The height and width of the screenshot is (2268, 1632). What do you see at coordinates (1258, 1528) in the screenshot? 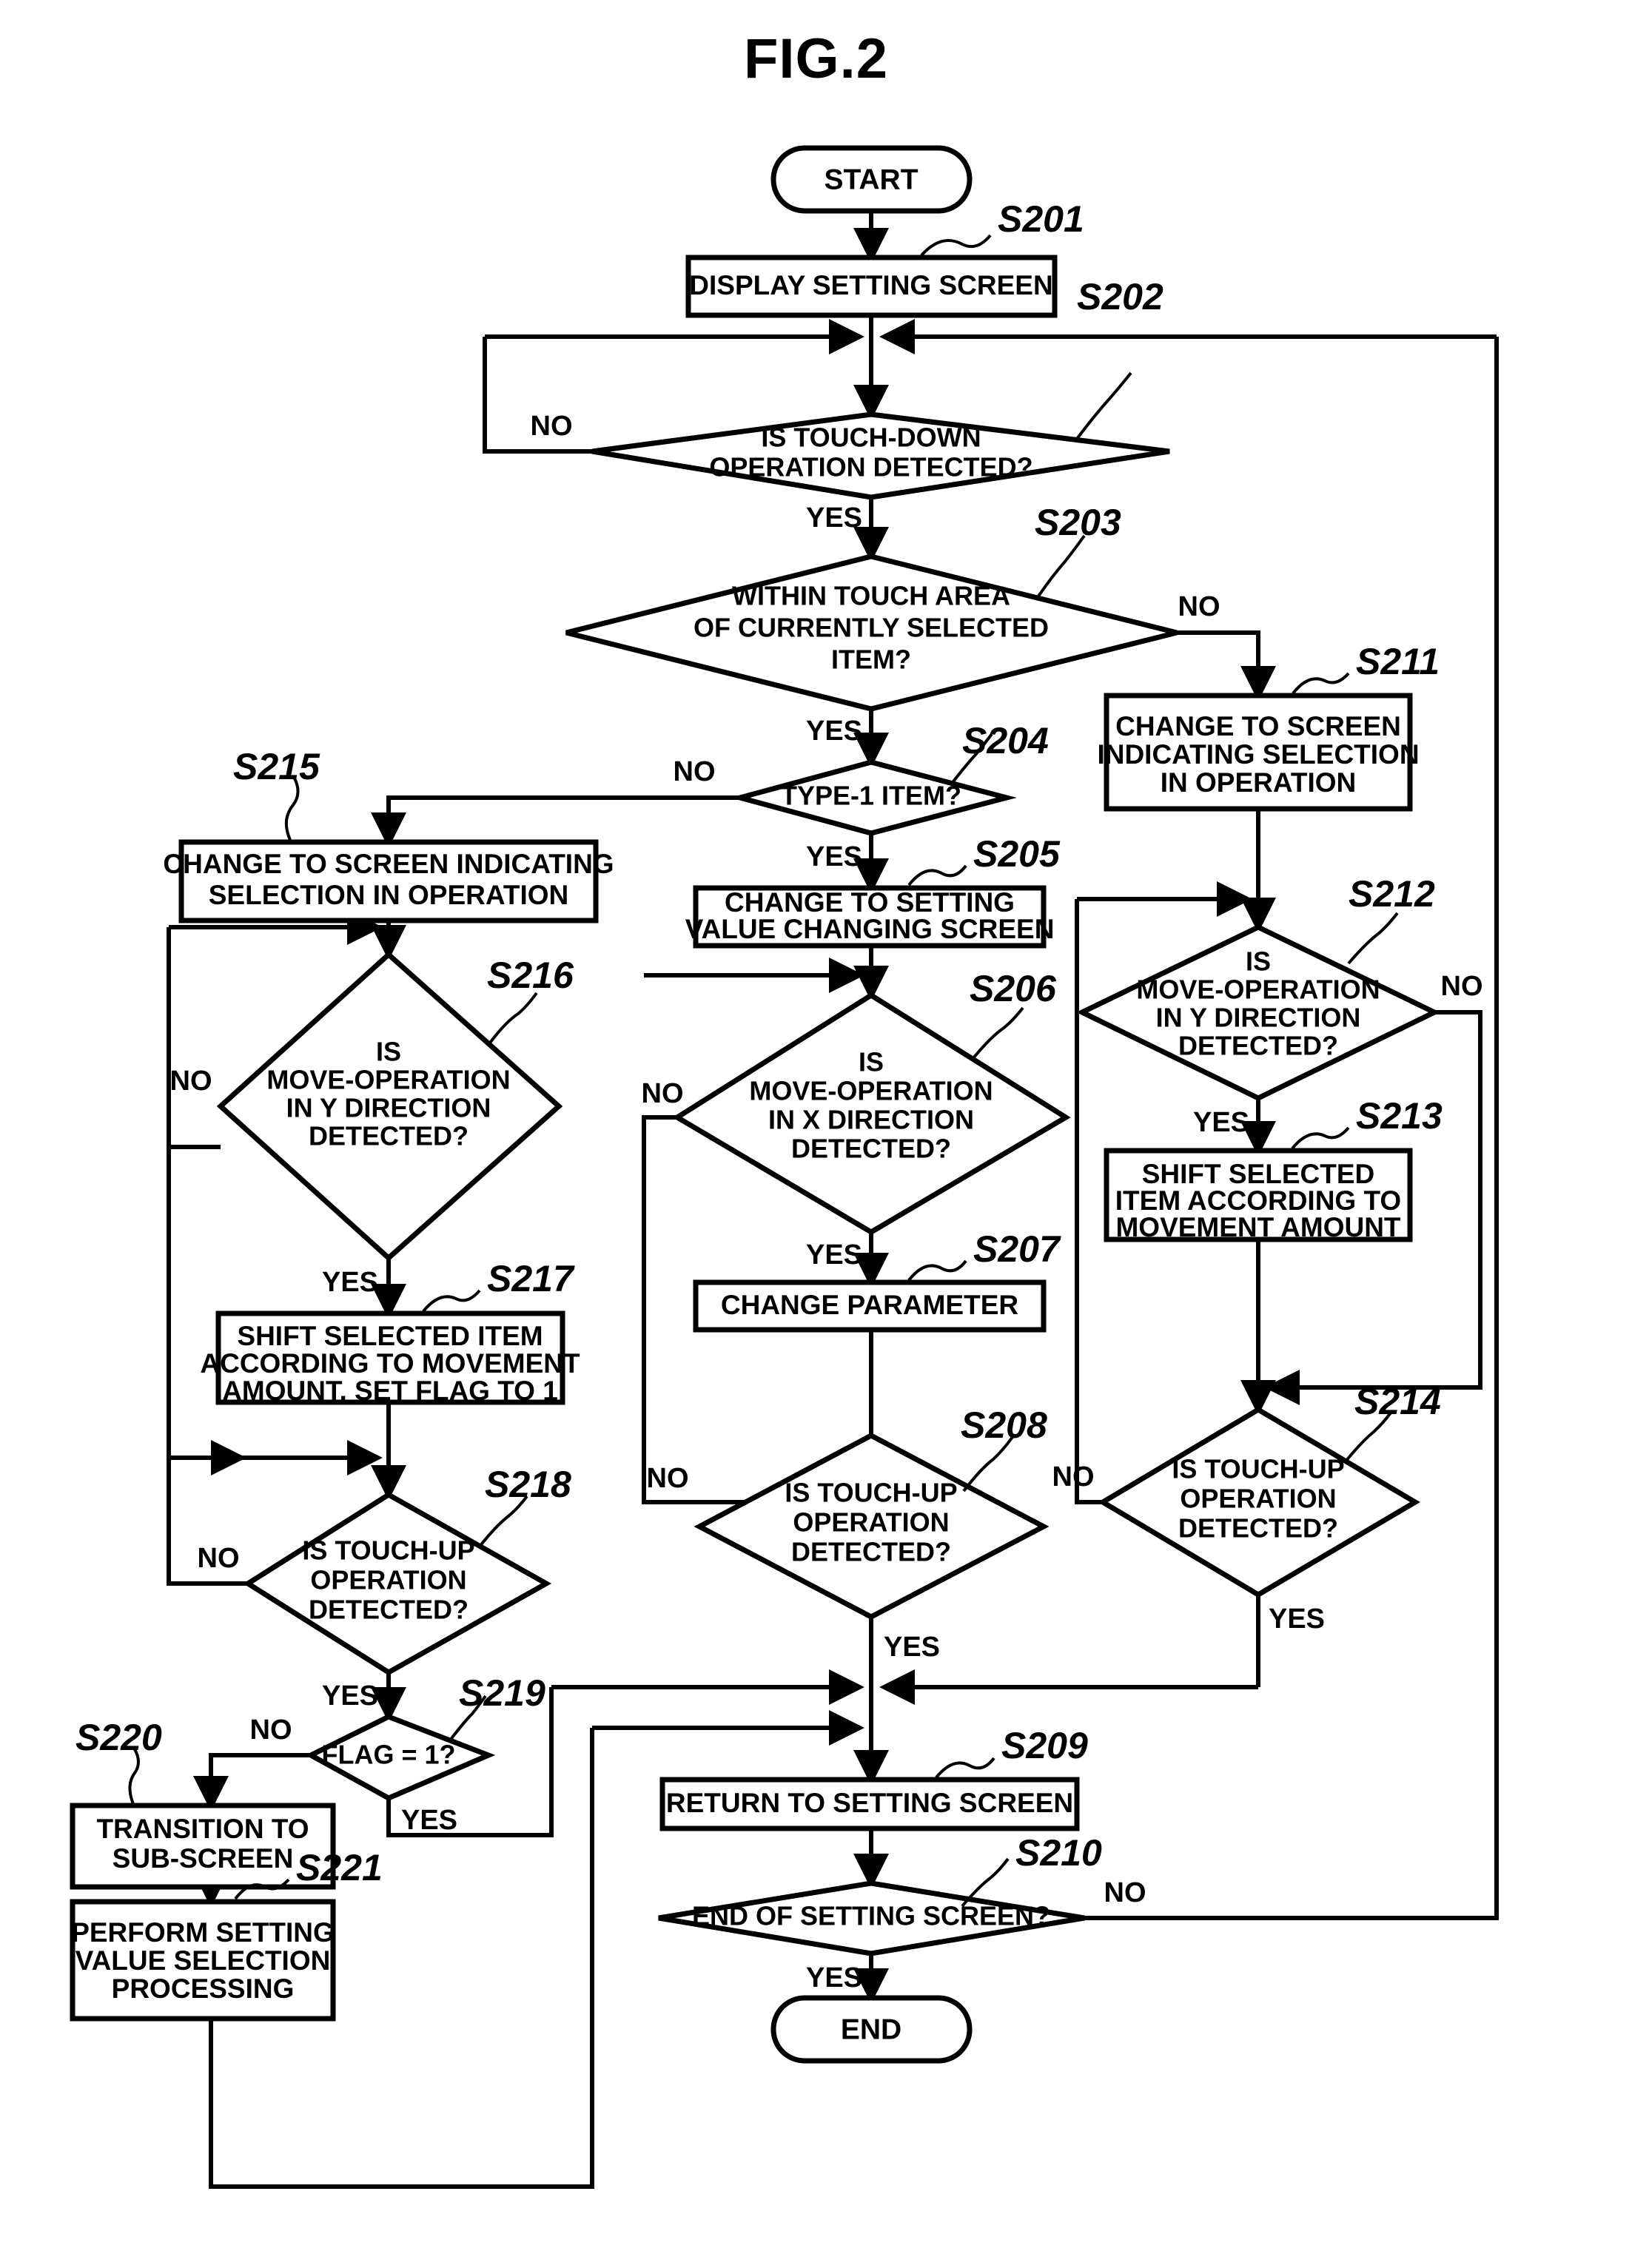
I see `step-S214-line-2: DETECTED?` at bounding box center [1258, 1528].